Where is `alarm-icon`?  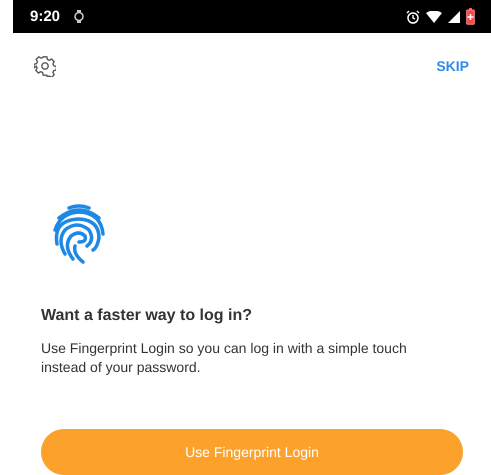 alarm-icon is located at coordinates (413, 17).